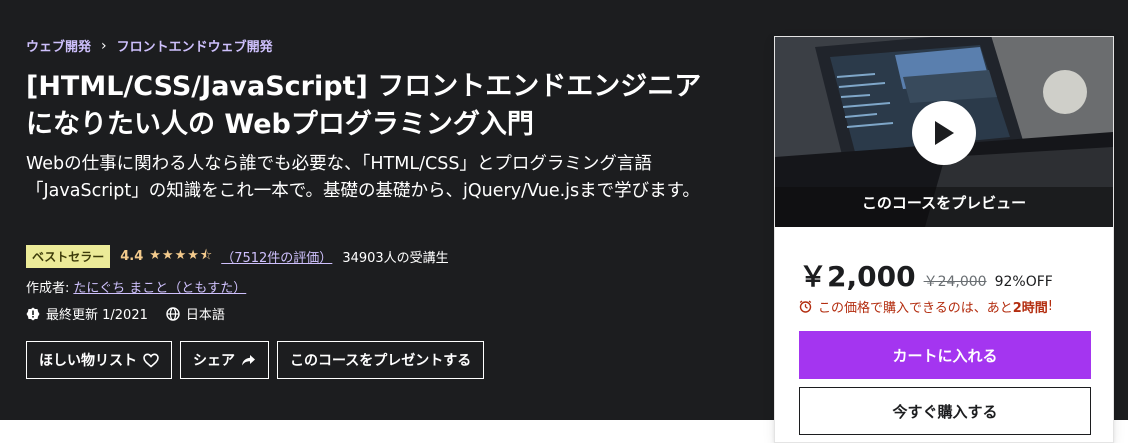 The width and height of the screenshot is (1128, 443). What do you see at coordinates (97, 315) in the screenshot?
I see `last-updated-text: 最終更新 1/2021` at bounding box center [97, 315].